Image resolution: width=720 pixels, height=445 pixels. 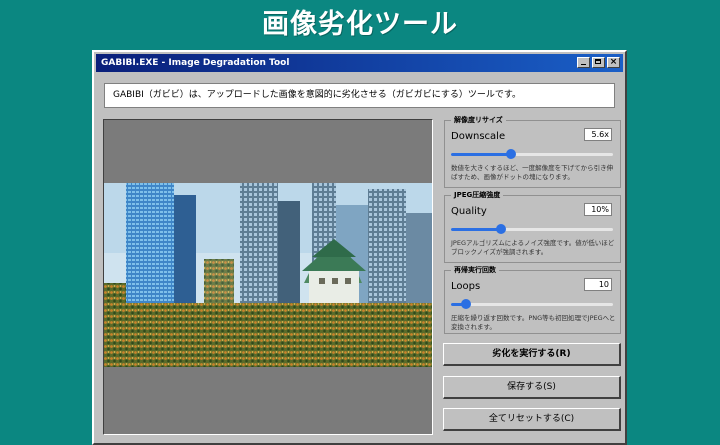 What do you see at coordinates (481, 154) in the screenshot?
I see `downscale-slider-fill` at bounding box center [481, 154].